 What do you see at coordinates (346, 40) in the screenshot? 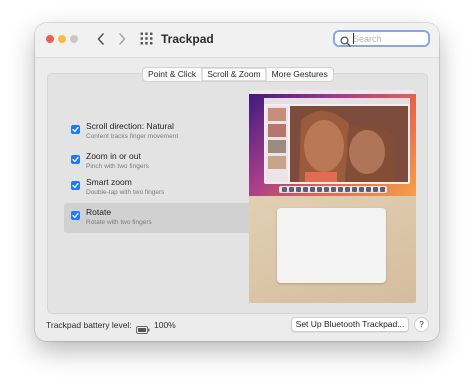
I see `search-icon` at bounding box center [346, 40].